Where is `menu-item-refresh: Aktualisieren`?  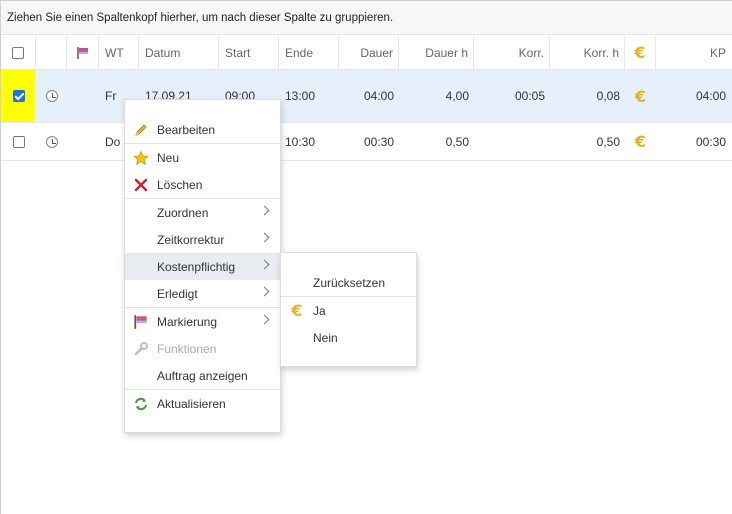
menu-item-refresh: Aktualisieren is located at coordinates (202, 403).